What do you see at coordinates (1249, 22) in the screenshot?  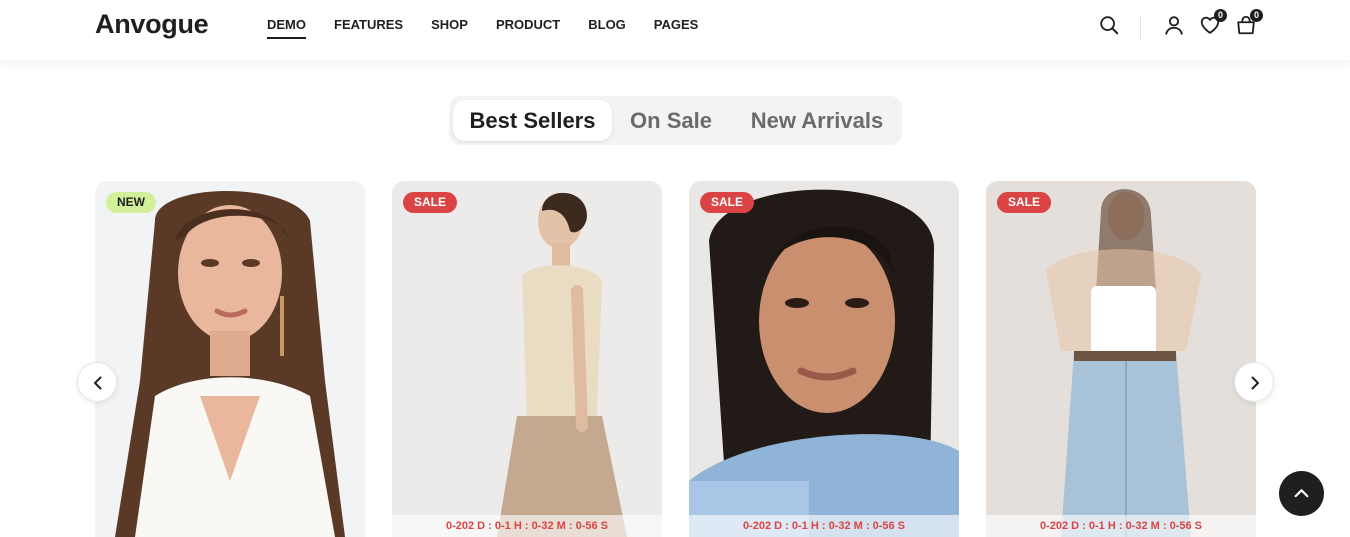 I see `cart-button: 0` at bounding box center [1249, 22].